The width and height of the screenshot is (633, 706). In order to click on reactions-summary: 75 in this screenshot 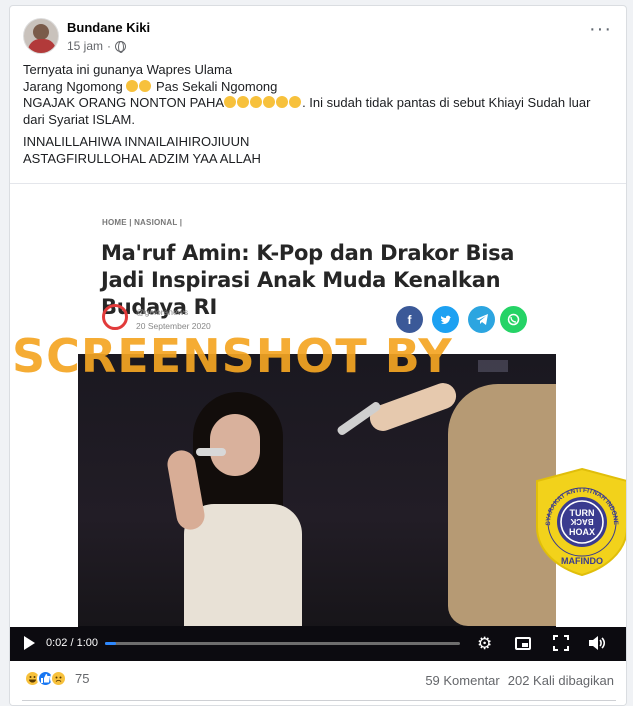, I will do `click(56, 678)`.